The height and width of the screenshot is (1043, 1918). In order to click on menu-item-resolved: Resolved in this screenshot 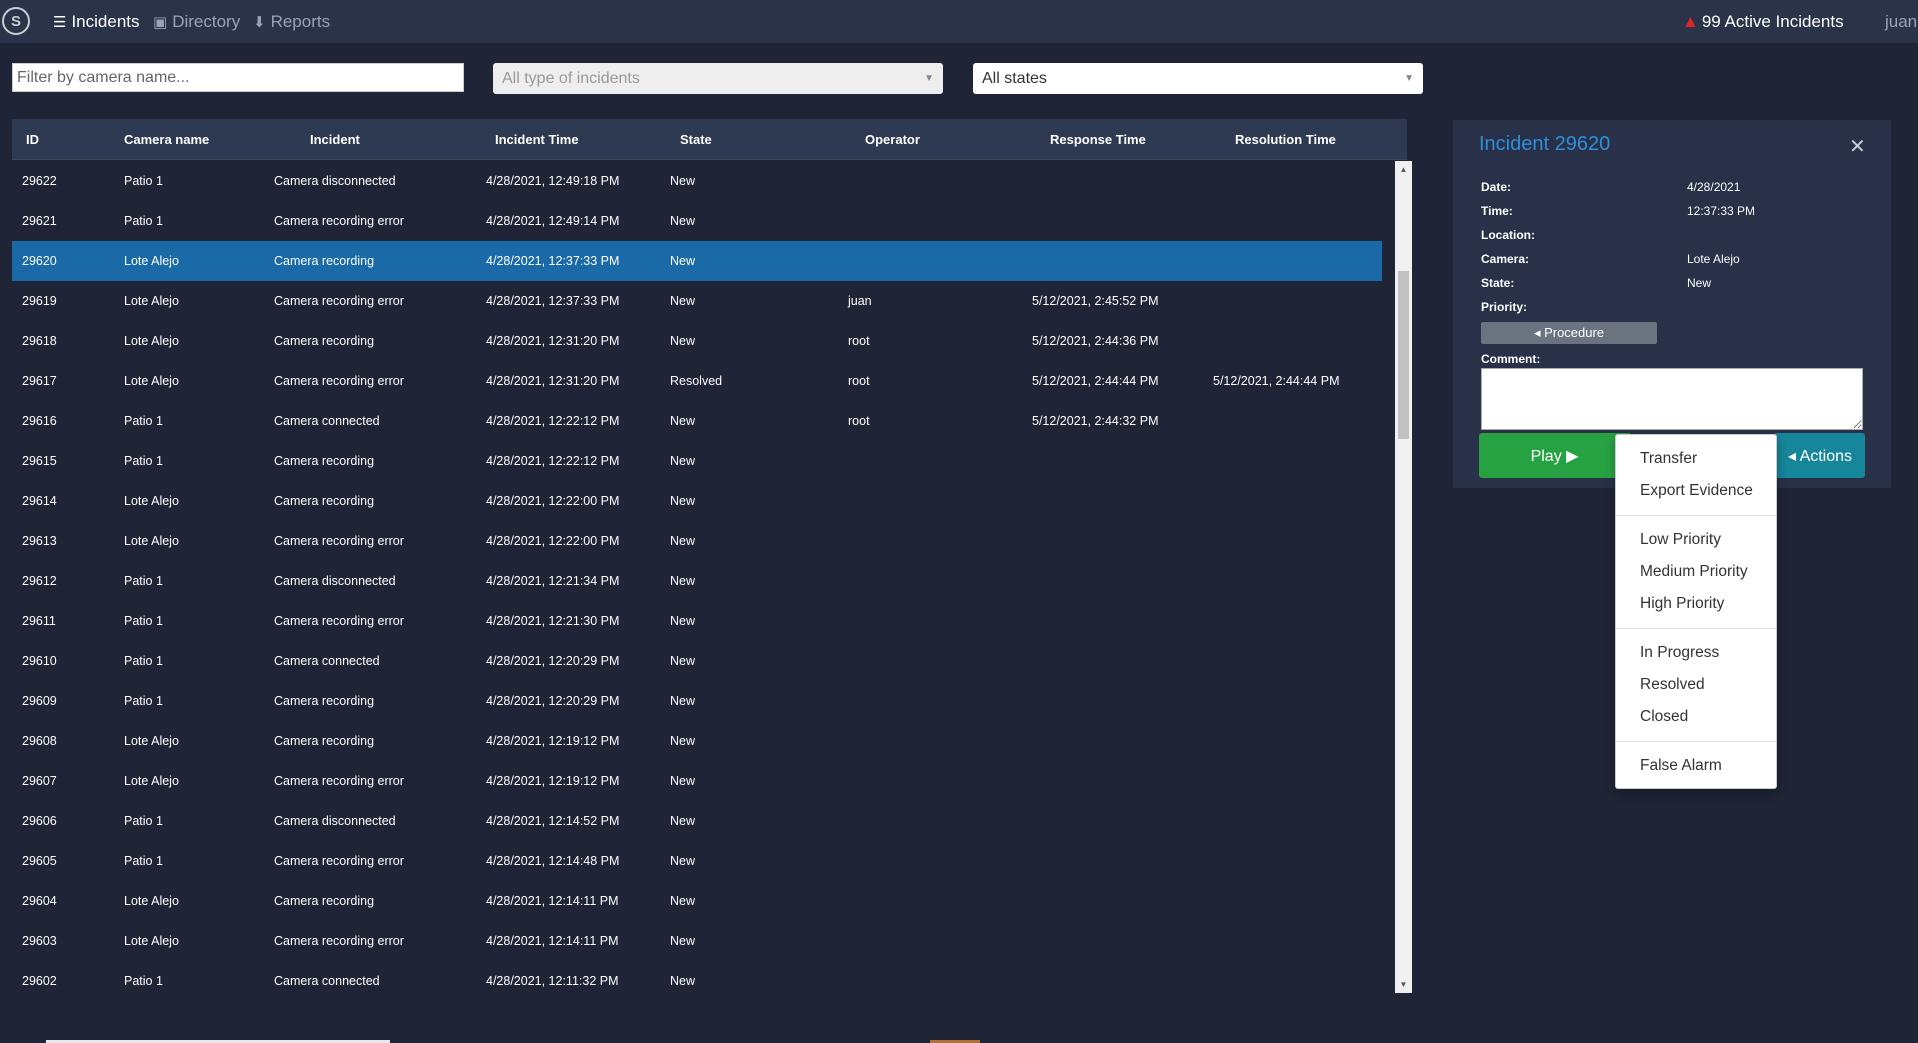, I will do `click(1672, 685)`.